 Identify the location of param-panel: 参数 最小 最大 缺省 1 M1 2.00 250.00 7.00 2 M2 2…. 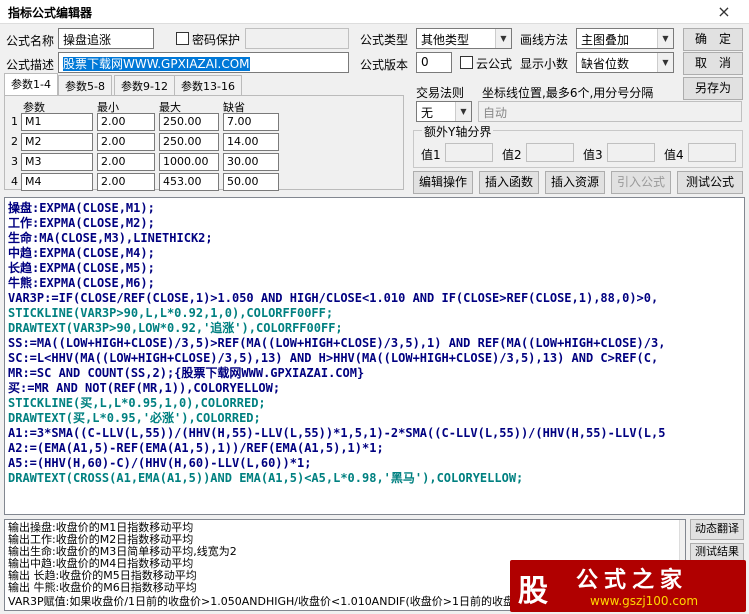
(204, 143).